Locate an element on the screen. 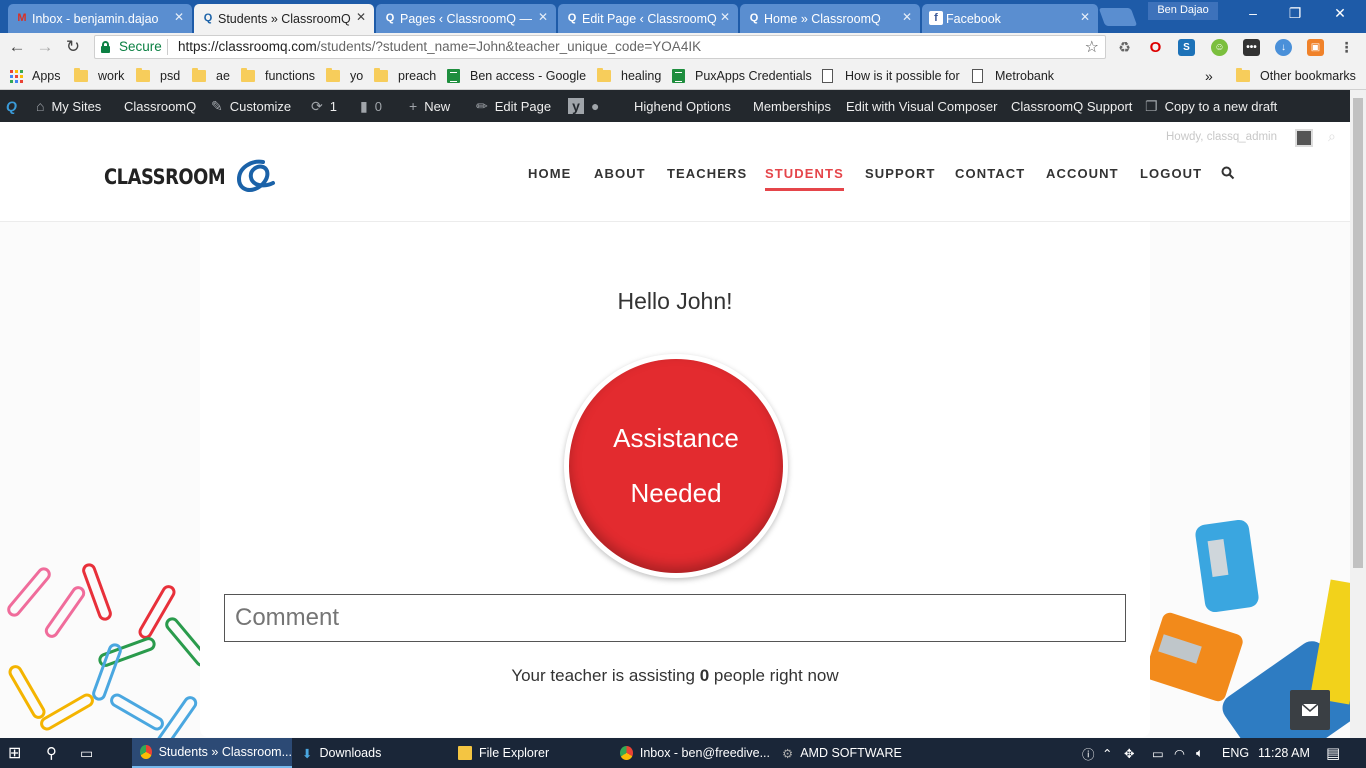  bookmark-functions: functions is located at coordinates (278, 76).